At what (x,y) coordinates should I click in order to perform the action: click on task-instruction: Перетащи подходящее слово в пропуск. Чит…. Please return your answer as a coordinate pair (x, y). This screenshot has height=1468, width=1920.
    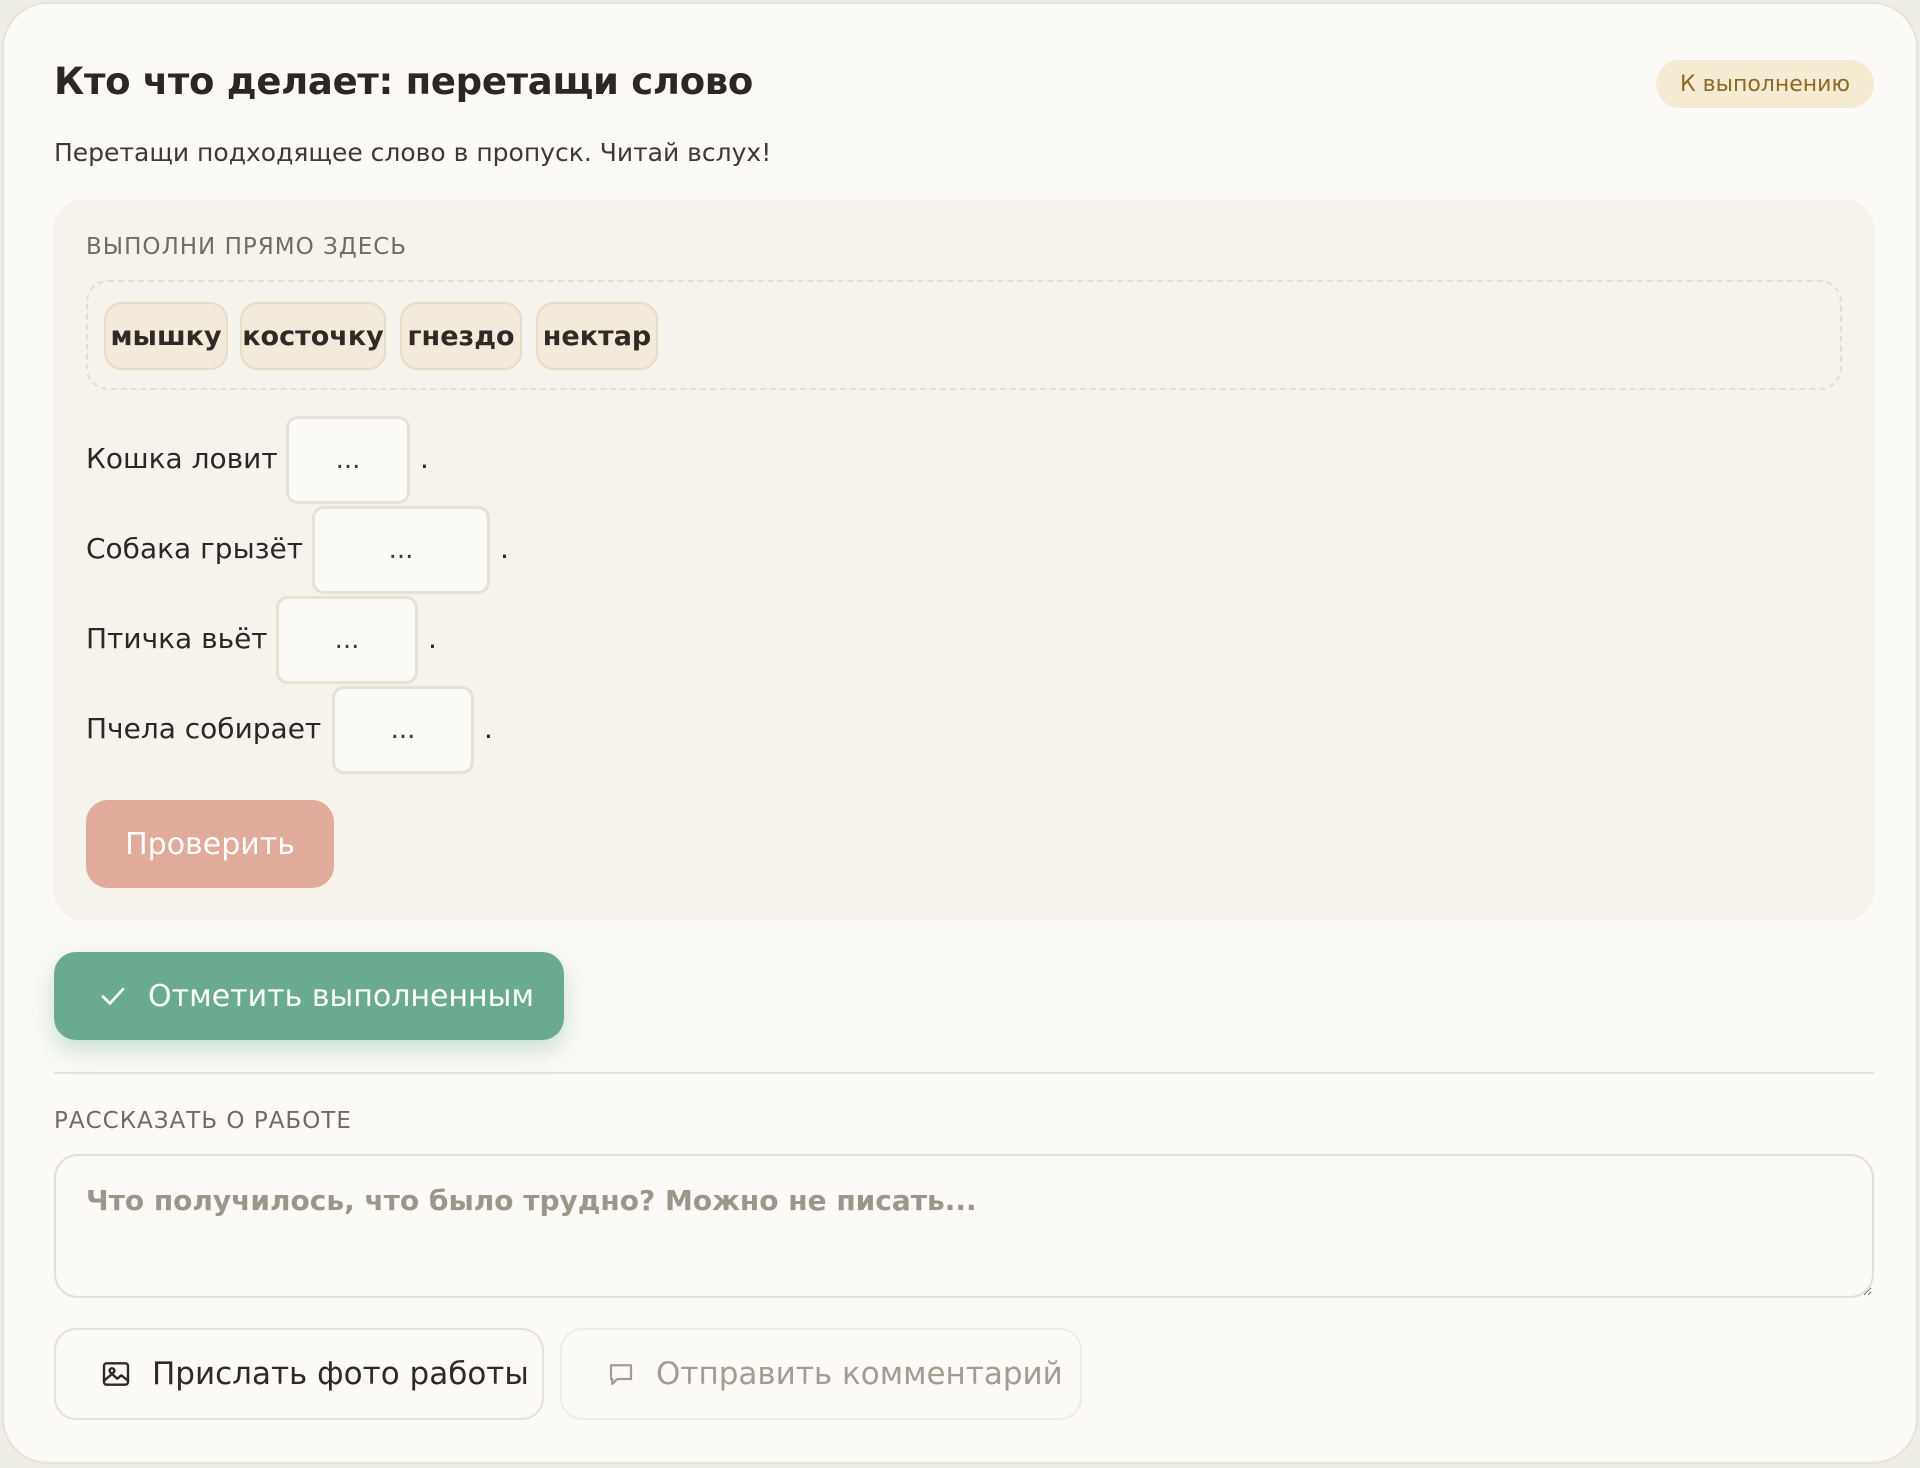
    Looking at the image, I should click on (413, 152).